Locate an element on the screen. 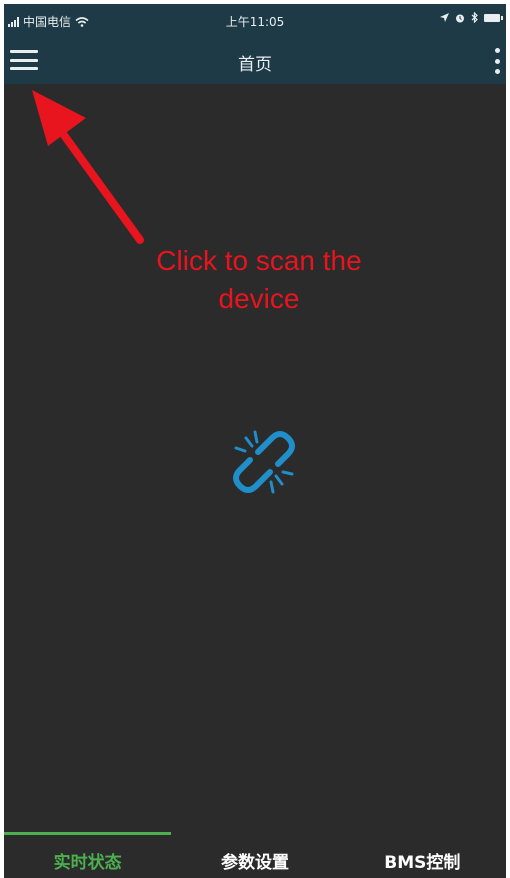 This screenshot has height=878, width=510. bluetooth-icon is located at coordinates (474, 17).